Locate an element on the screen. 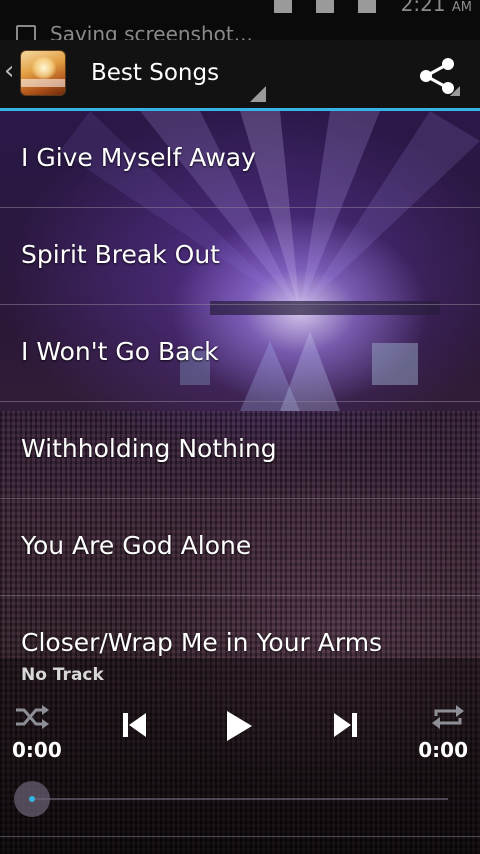 This screenshot has width=480, height=854. app-logo is located at coordinates (43, 73).